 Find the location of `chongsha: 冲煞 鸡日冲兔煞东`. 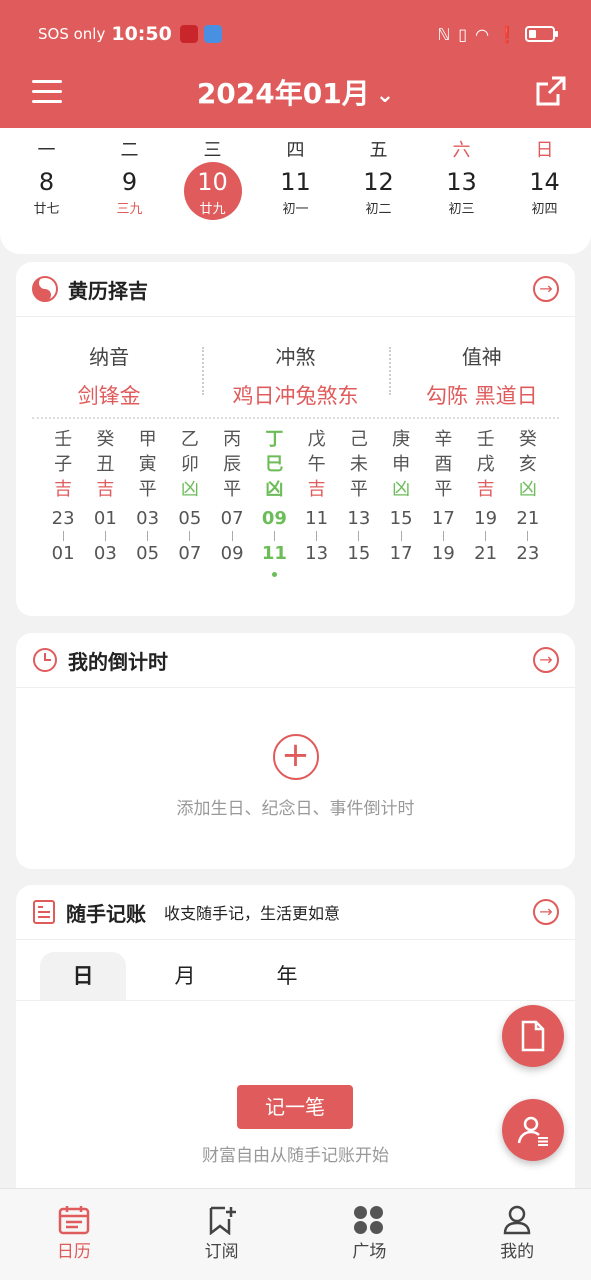

chongsha: 冲煞 鸡日冲兔煞东 is located at coordinates (295, 374).